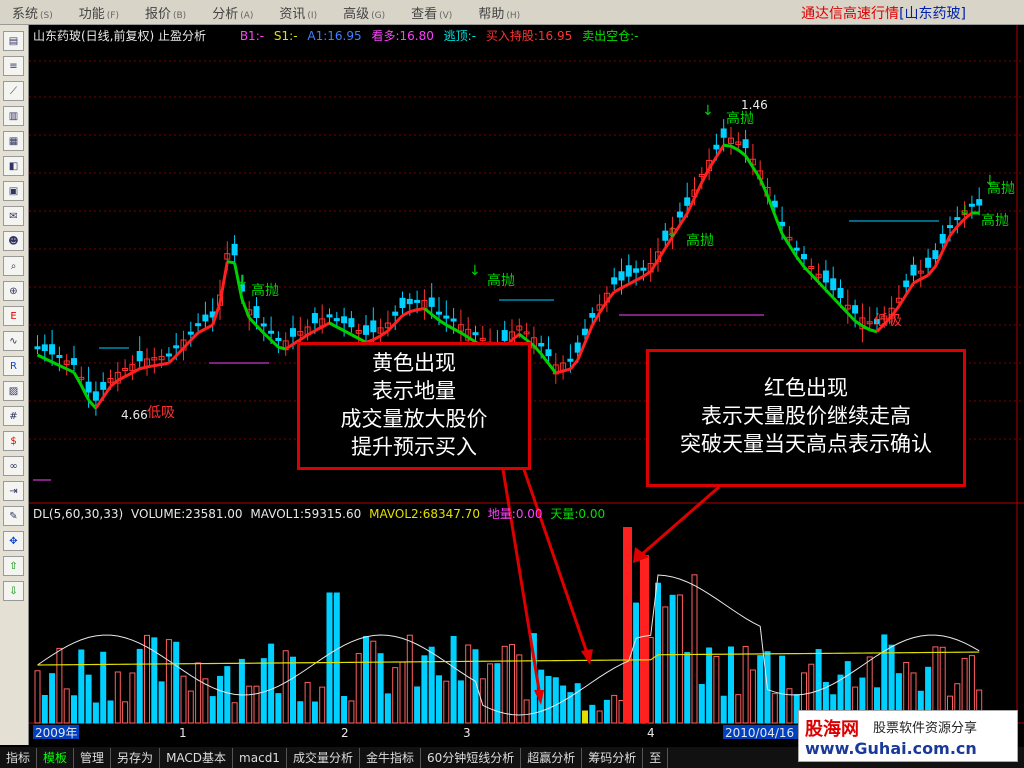  I want to click on tab-8: 60分钟短线分析, so click(471, 757).